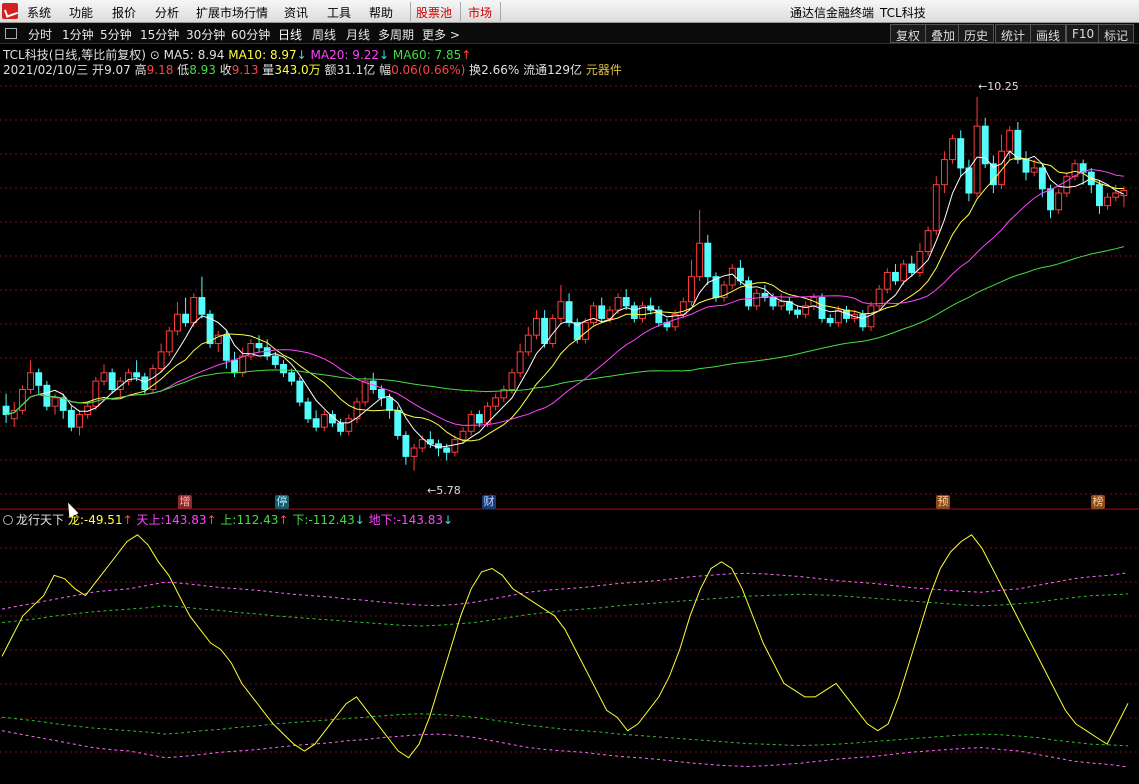 The height and width of the screenshot is (784, 1139). Describe the element at coordinates (500, 11) in the screenshot. I see `menu-separator` at that location.